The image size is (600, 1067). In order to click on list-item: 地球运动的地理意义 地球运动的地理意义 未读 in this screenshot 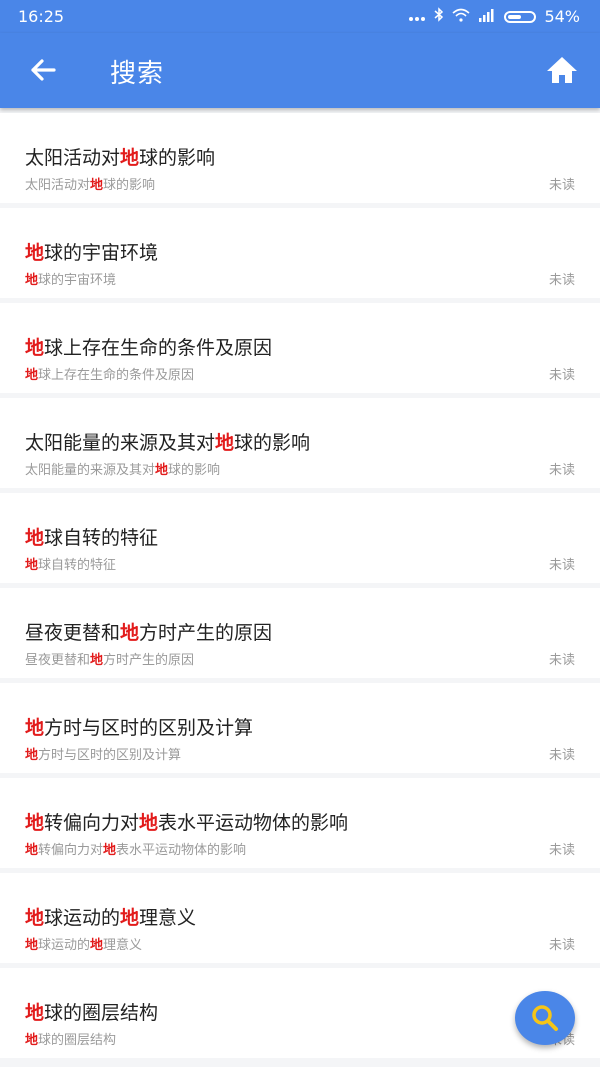, I will do `click(300, 918)`.